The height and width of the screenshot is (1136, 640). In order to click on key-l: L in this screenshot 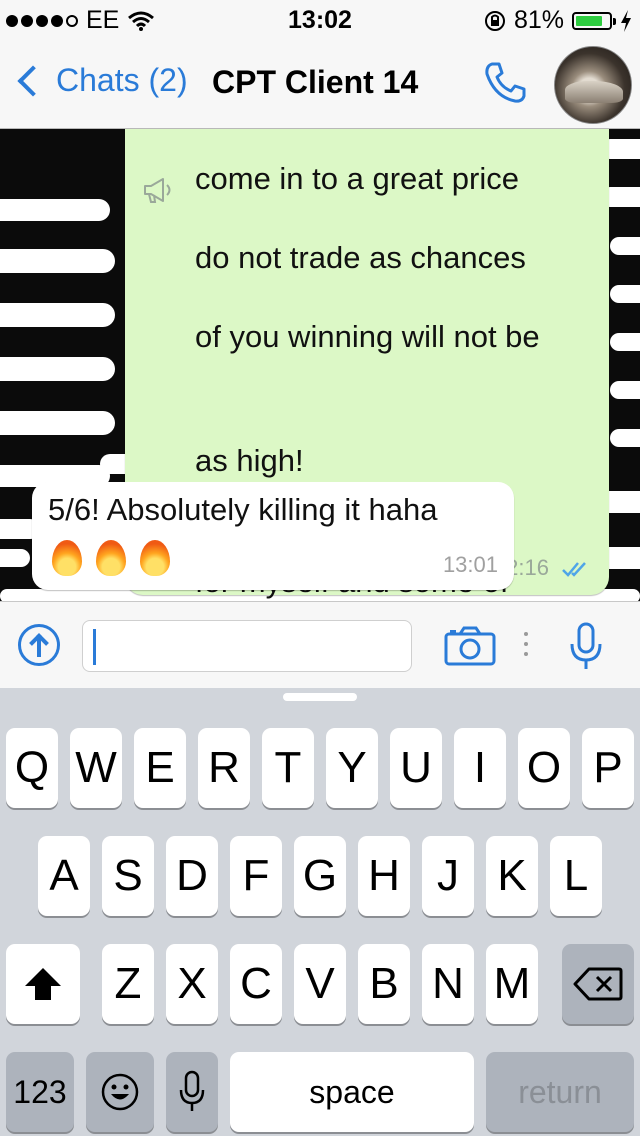, I will do `click(576, 876)`.